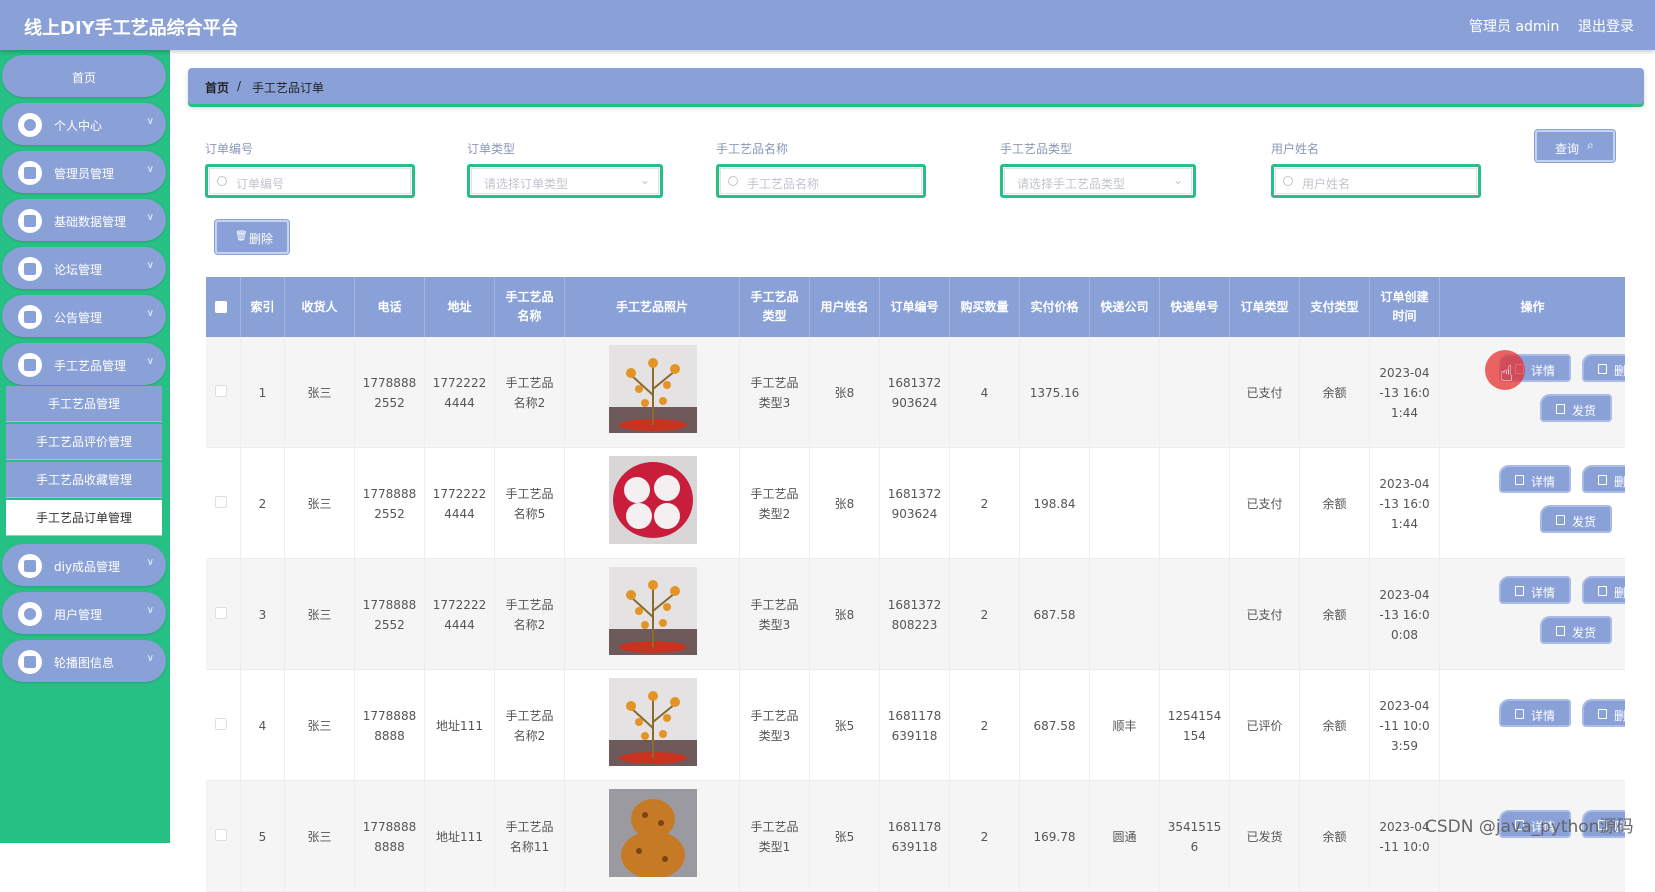  I want to click on cell-text-line: 2552, so click(389, 624).